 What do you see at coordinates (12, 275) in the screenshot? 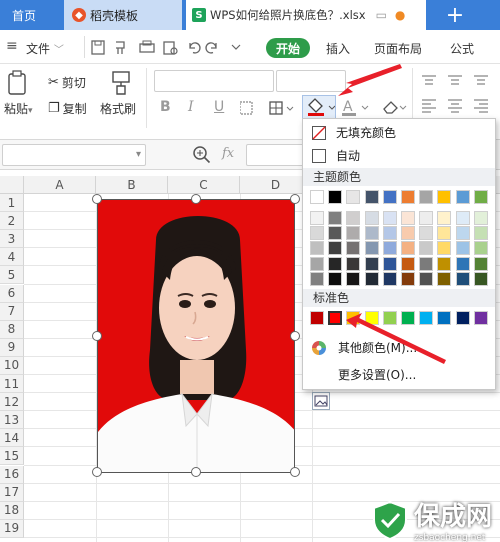
I see `row-header: 5` at bounding box center [12, 275].